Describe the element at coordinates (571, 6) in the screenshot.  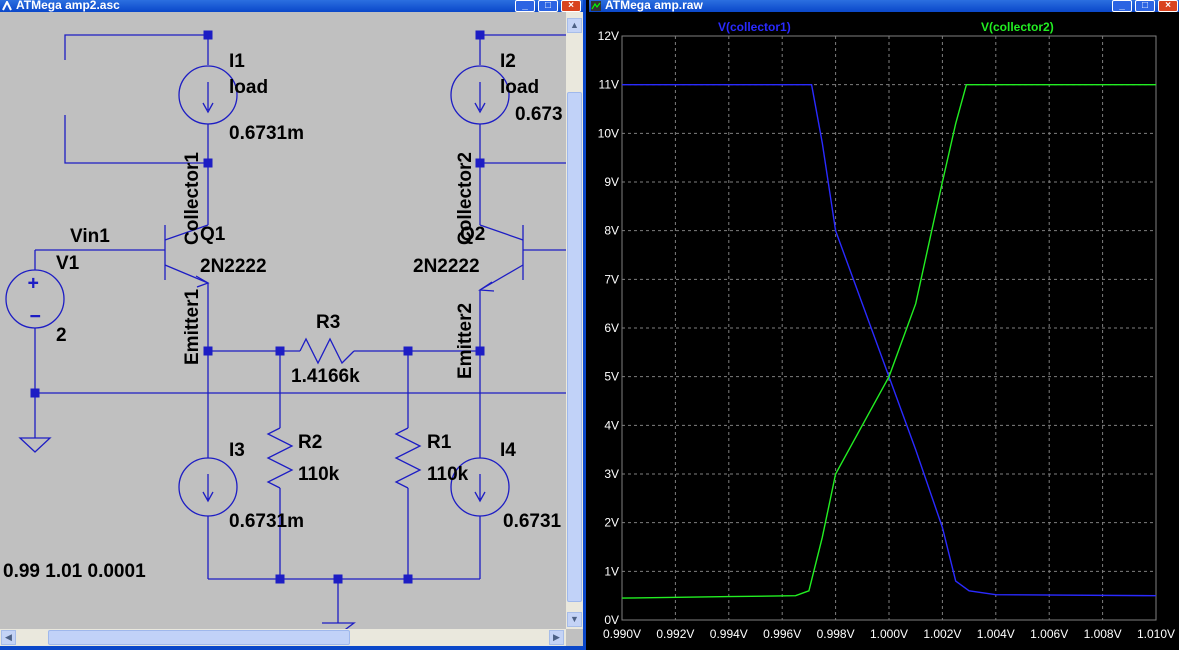
I see `close-button: ×` at that location.